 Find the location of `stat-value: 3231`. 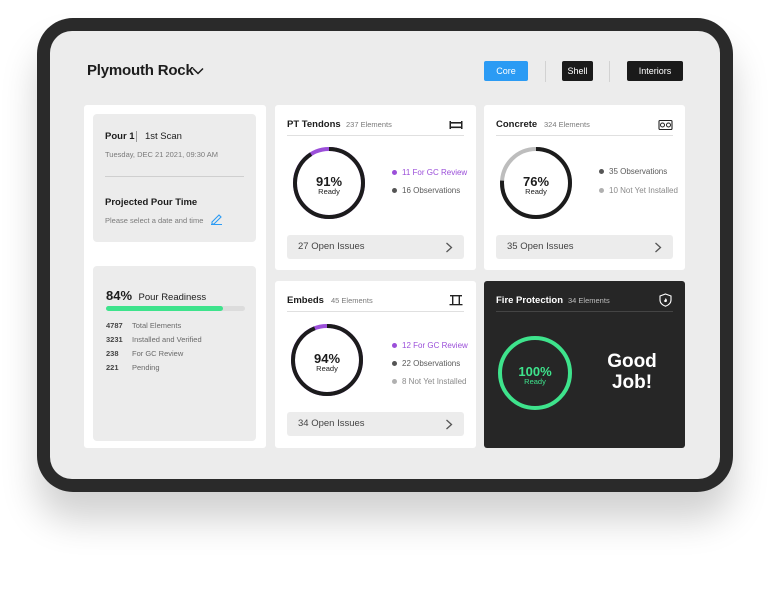

stat-value: 3231 is located at coordinates (114, 339).